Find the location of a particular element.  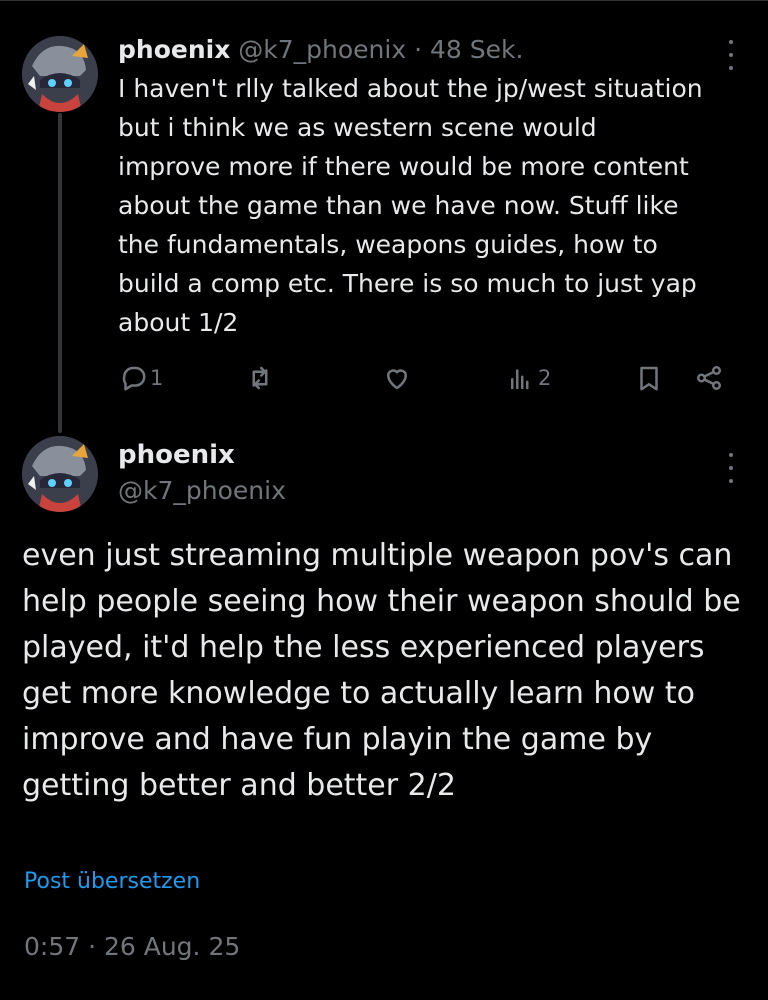

action-bar: 1 2 is located at coordinates (428, 378).